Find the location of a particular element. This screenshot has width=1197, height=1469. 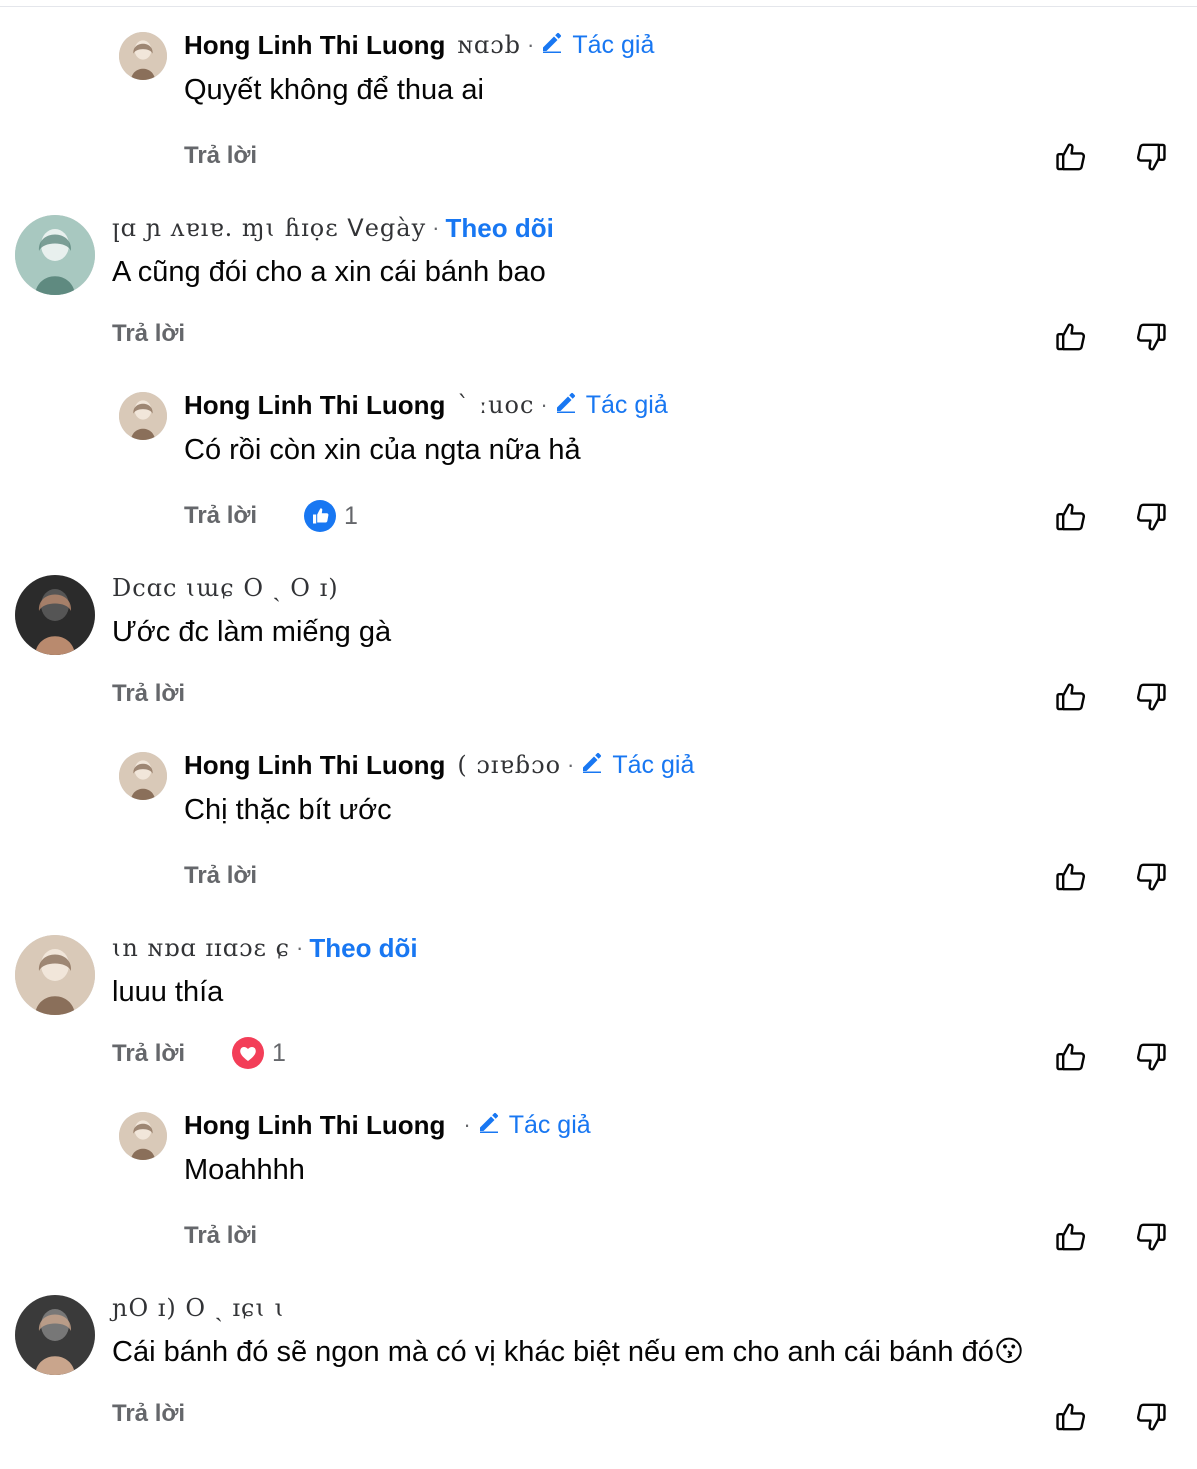

author-name: Dcɑc ɩɯɕ O ˏ O ɪ) is located at coordinates (225, 588).